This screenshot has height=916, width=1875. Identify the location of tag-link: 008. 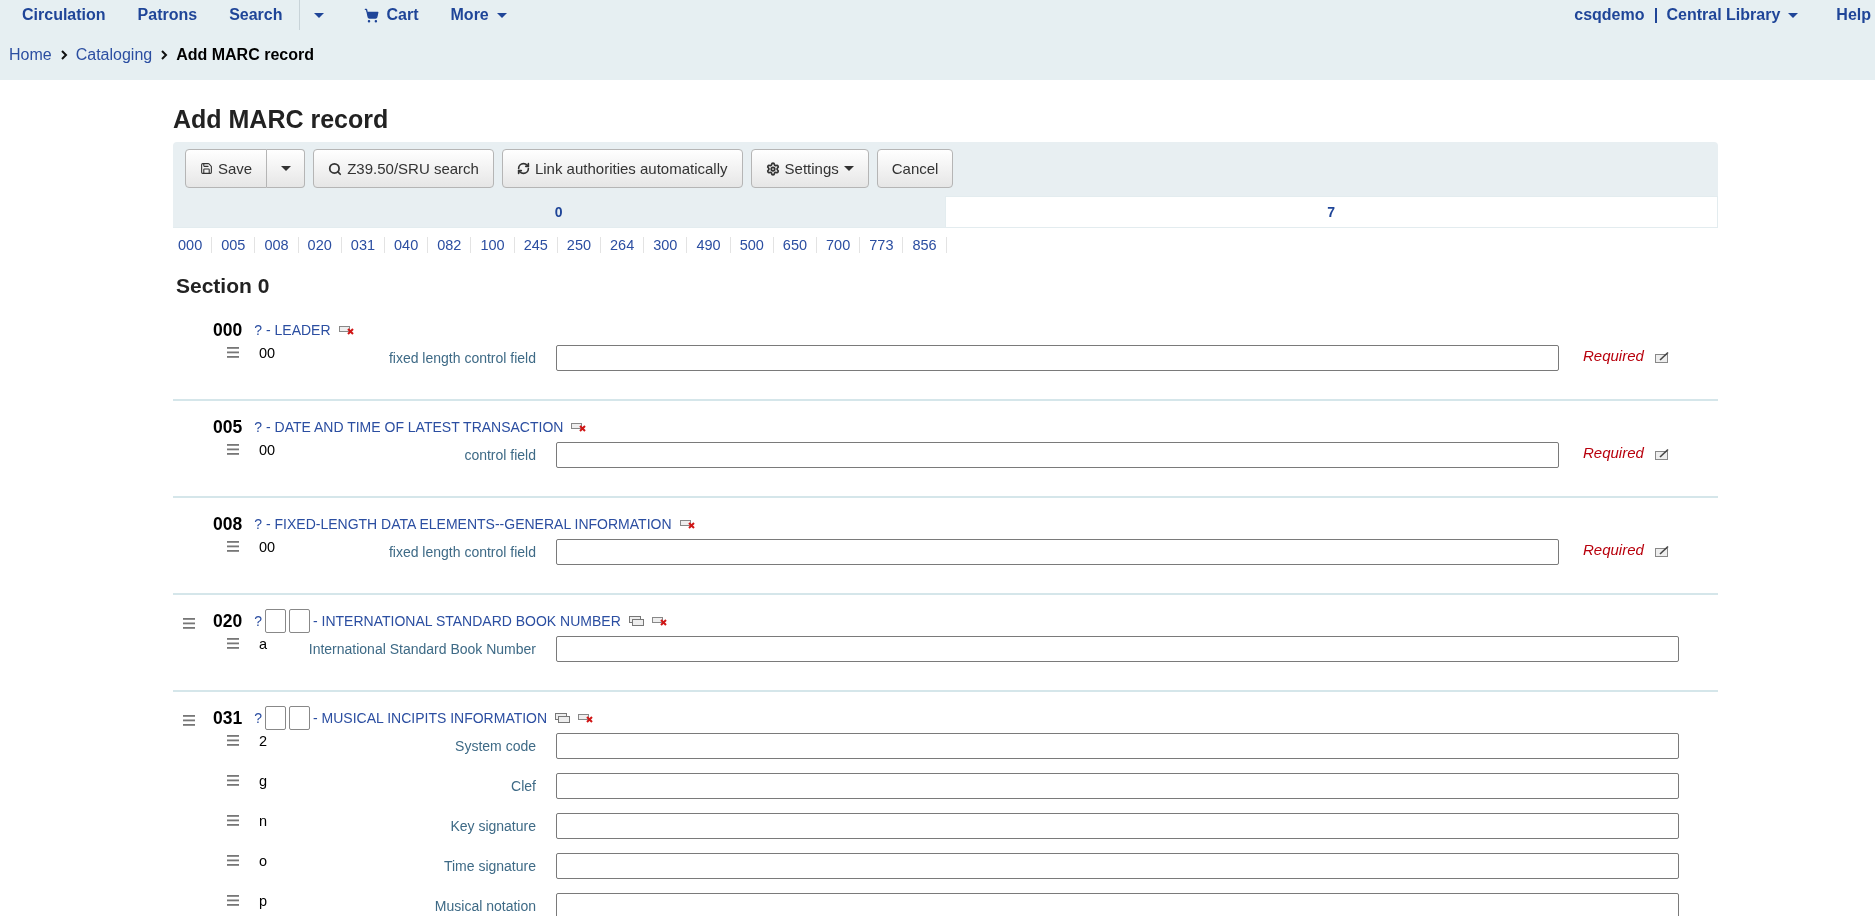
(277, 245).